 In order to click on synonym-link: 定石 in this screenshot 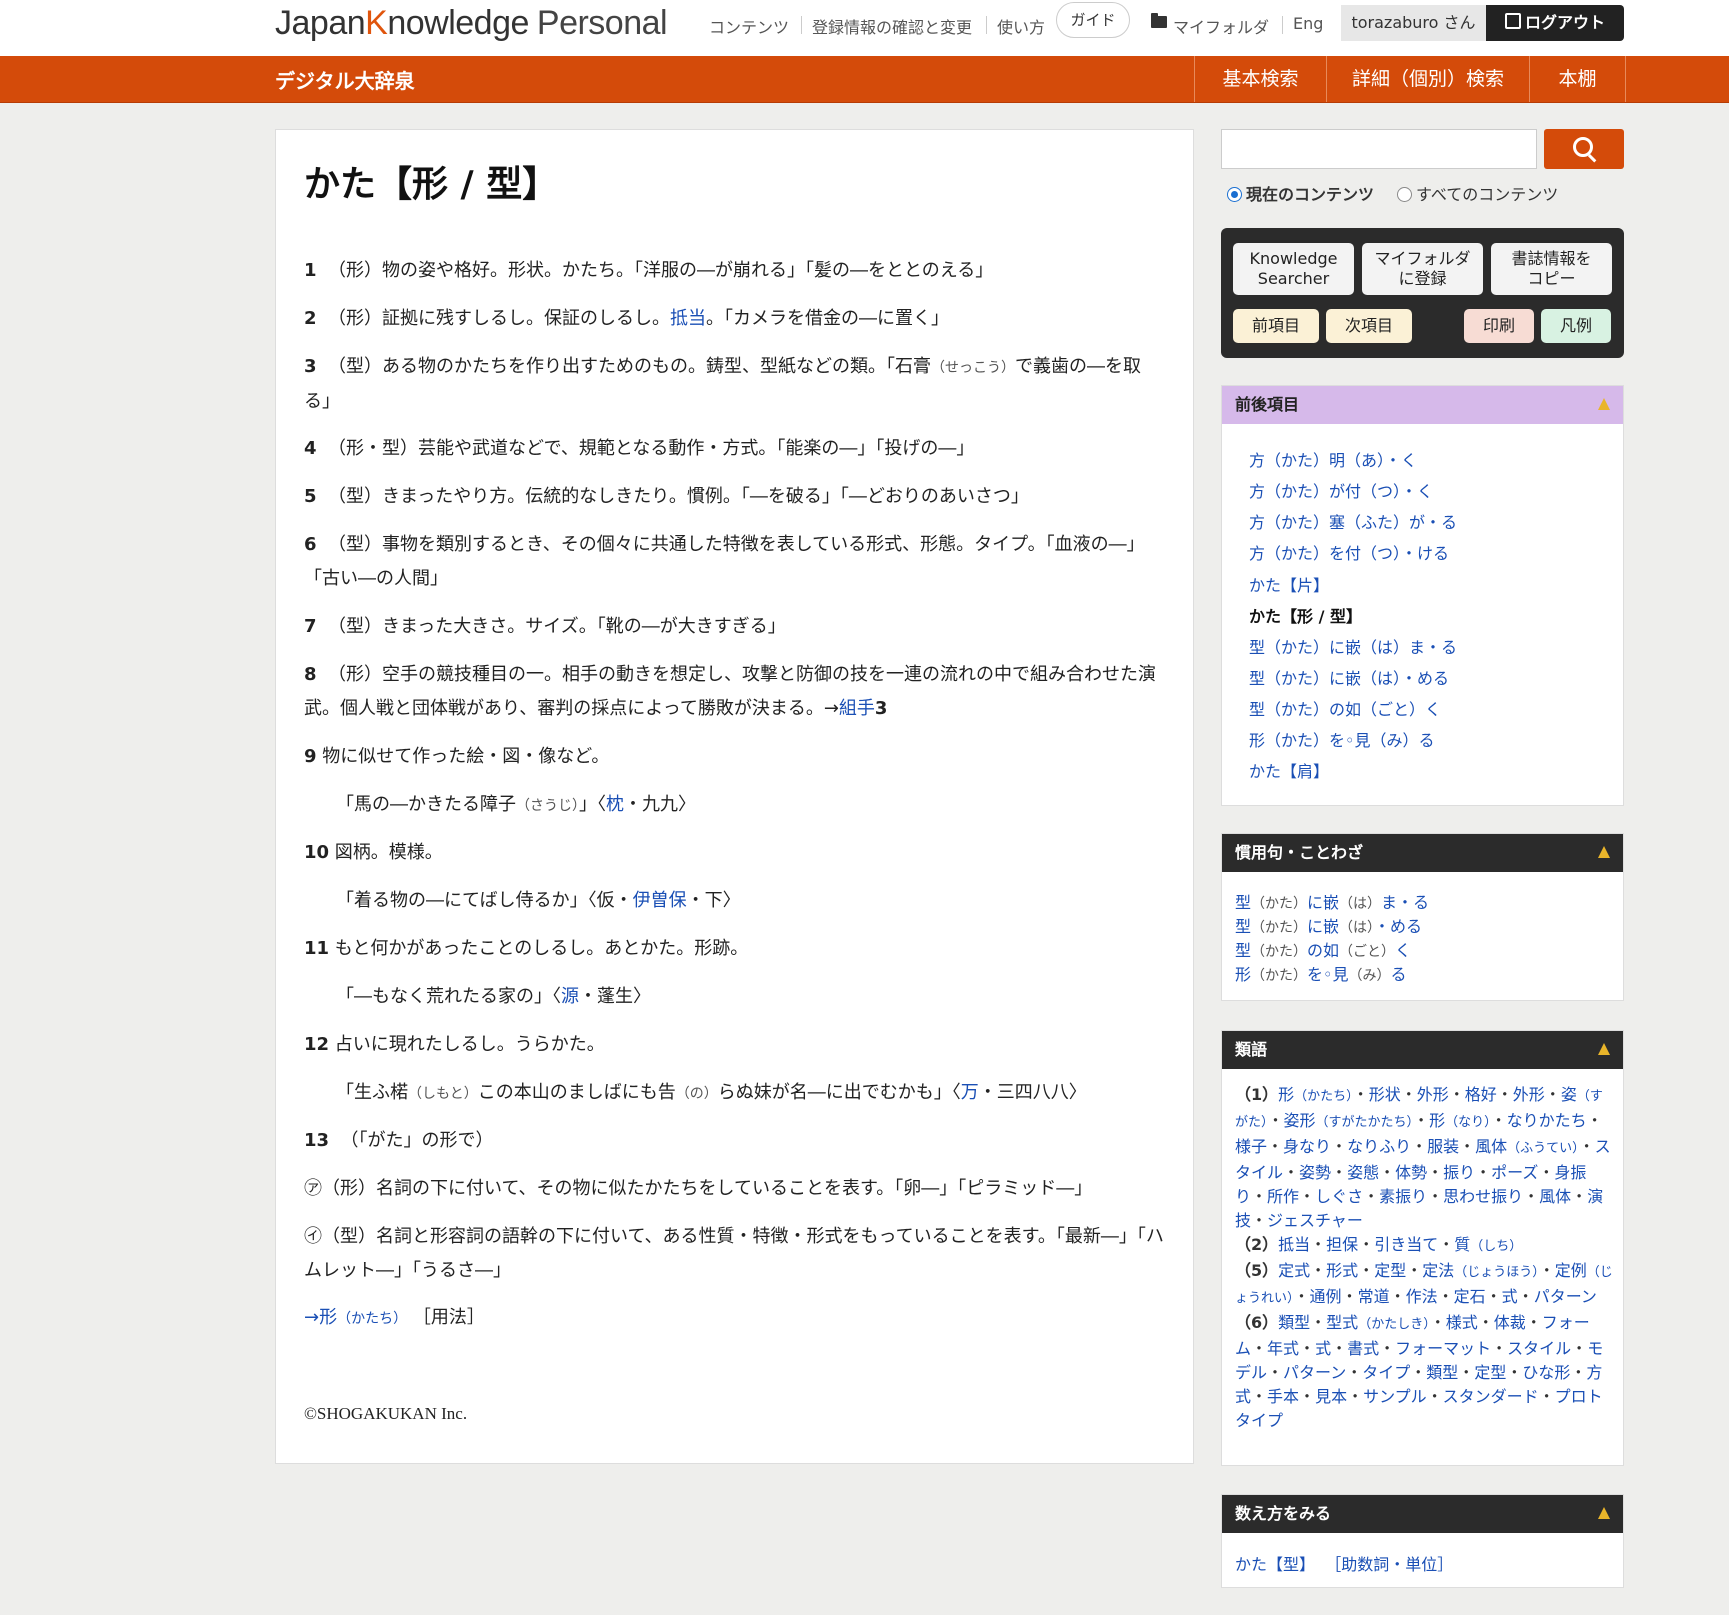, I will do `click(1470, 1296)`.